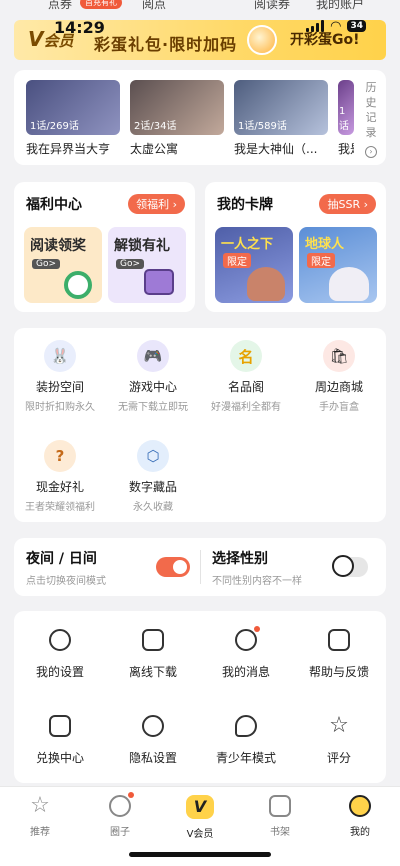  What do you see at coordinates (338, 387) in the screenshot?
I see `service-name: 周边商城` at bounding box center [338, 387].